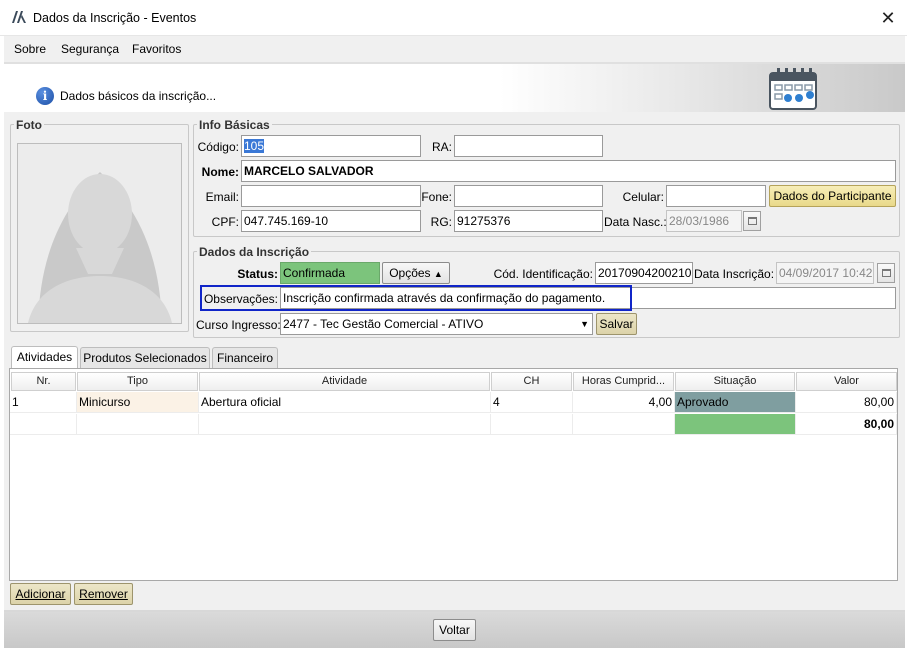 The width and height of the screenshot is (907, 648). What do you see at coordinates (416, 298) in the screenshot?
I see `highlight-box` at bounding box center [416, 298].